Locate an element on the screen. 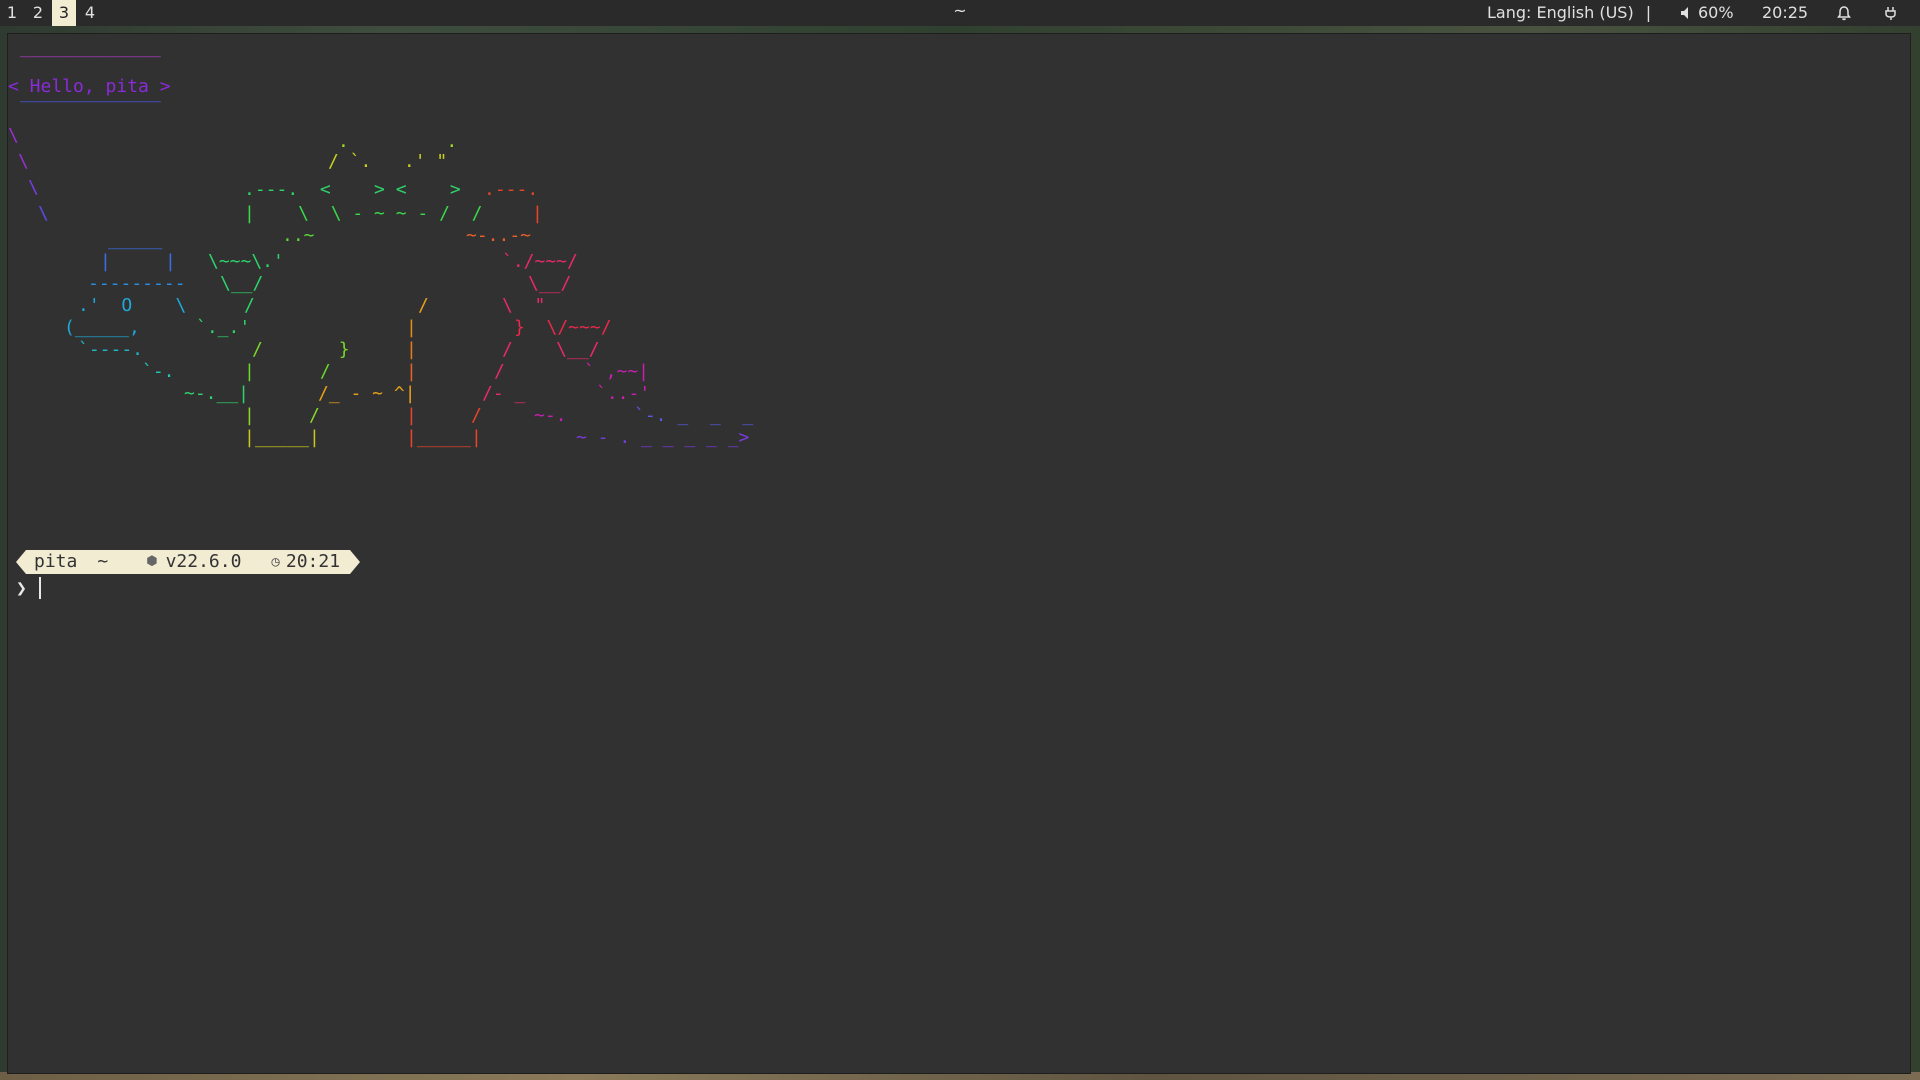 The width and height of the screenshot is (1920, 1080). ascii-art: \~~~\.' is located at coordinates (246, 261).